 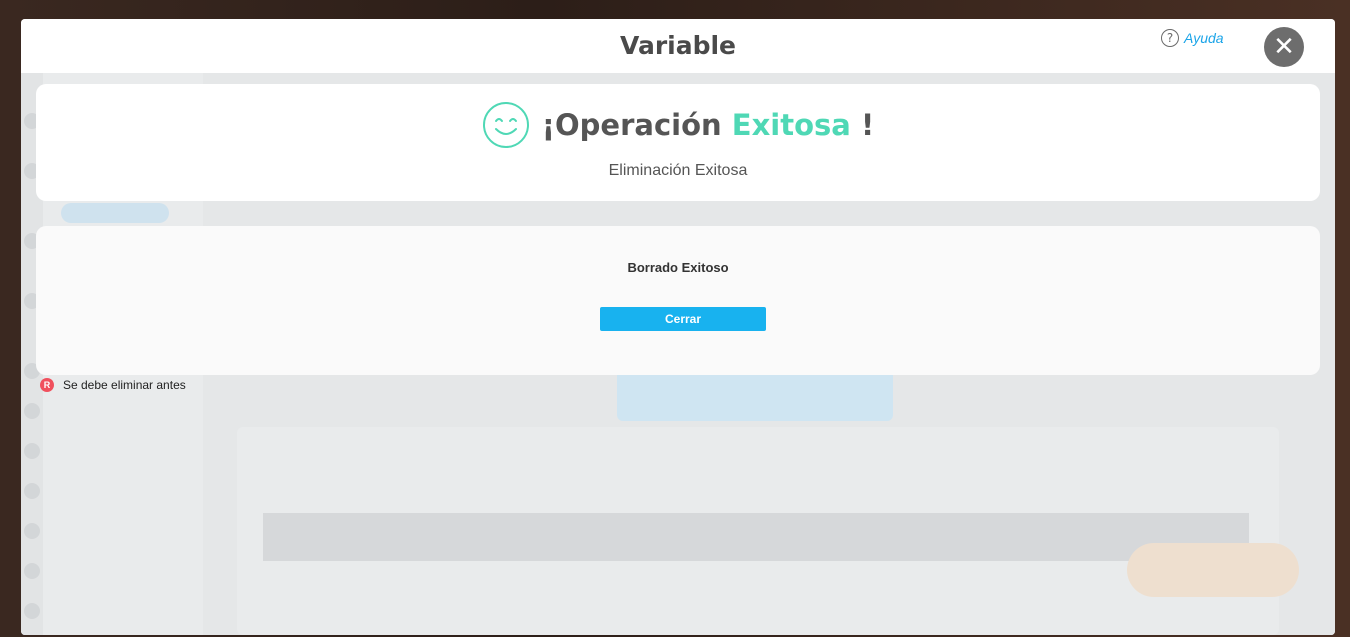 What do you see at coordinates (1170, 38) in the screenshot?
I see `help-icon: ?` at bounding box center [1170, 38].